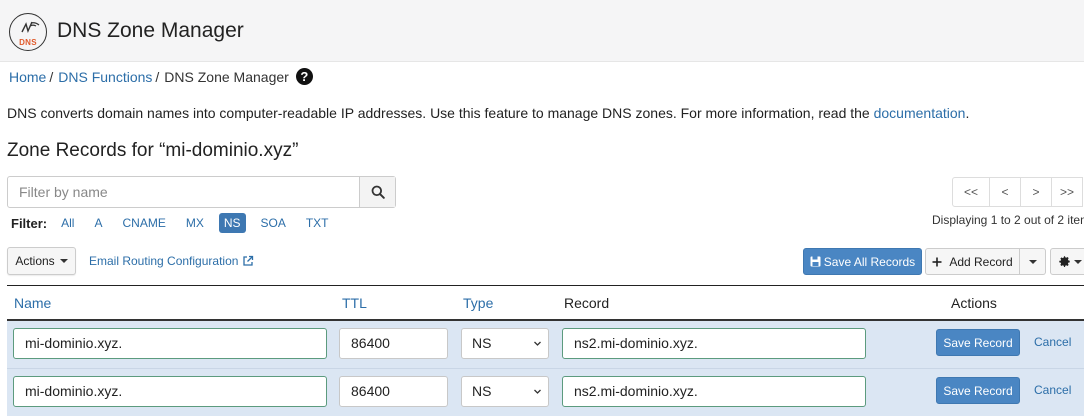 The width and height of the screenshot is (1084, 416). Describe the element at coordinates (815, 261) in the screenshot. I see `save-icon` at that location.